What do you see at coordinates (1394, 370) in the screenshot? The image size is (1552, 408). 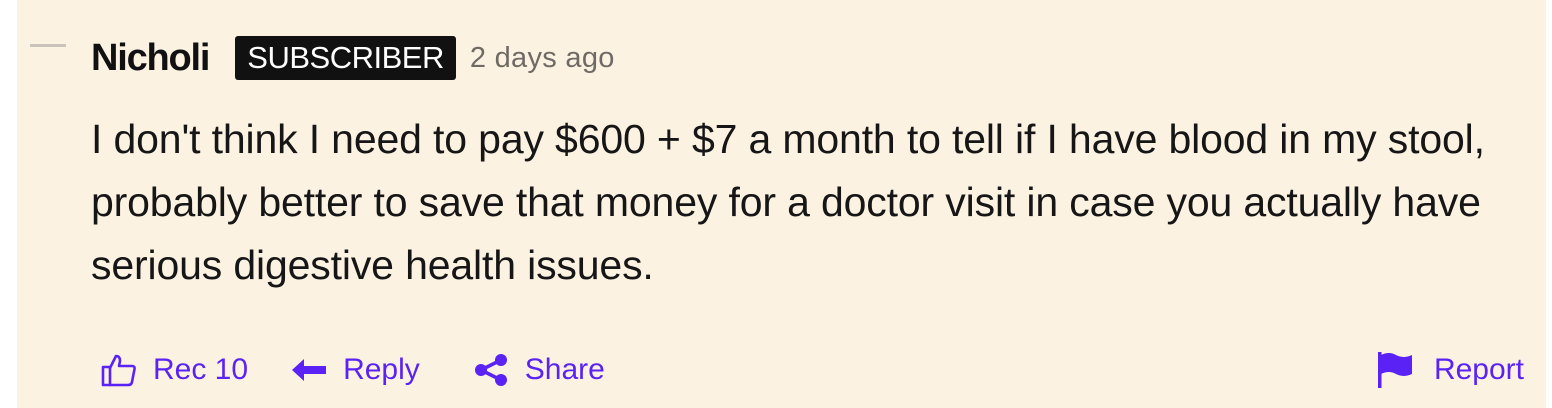 I see `flag-icon` at bounding box center [1394, 370].